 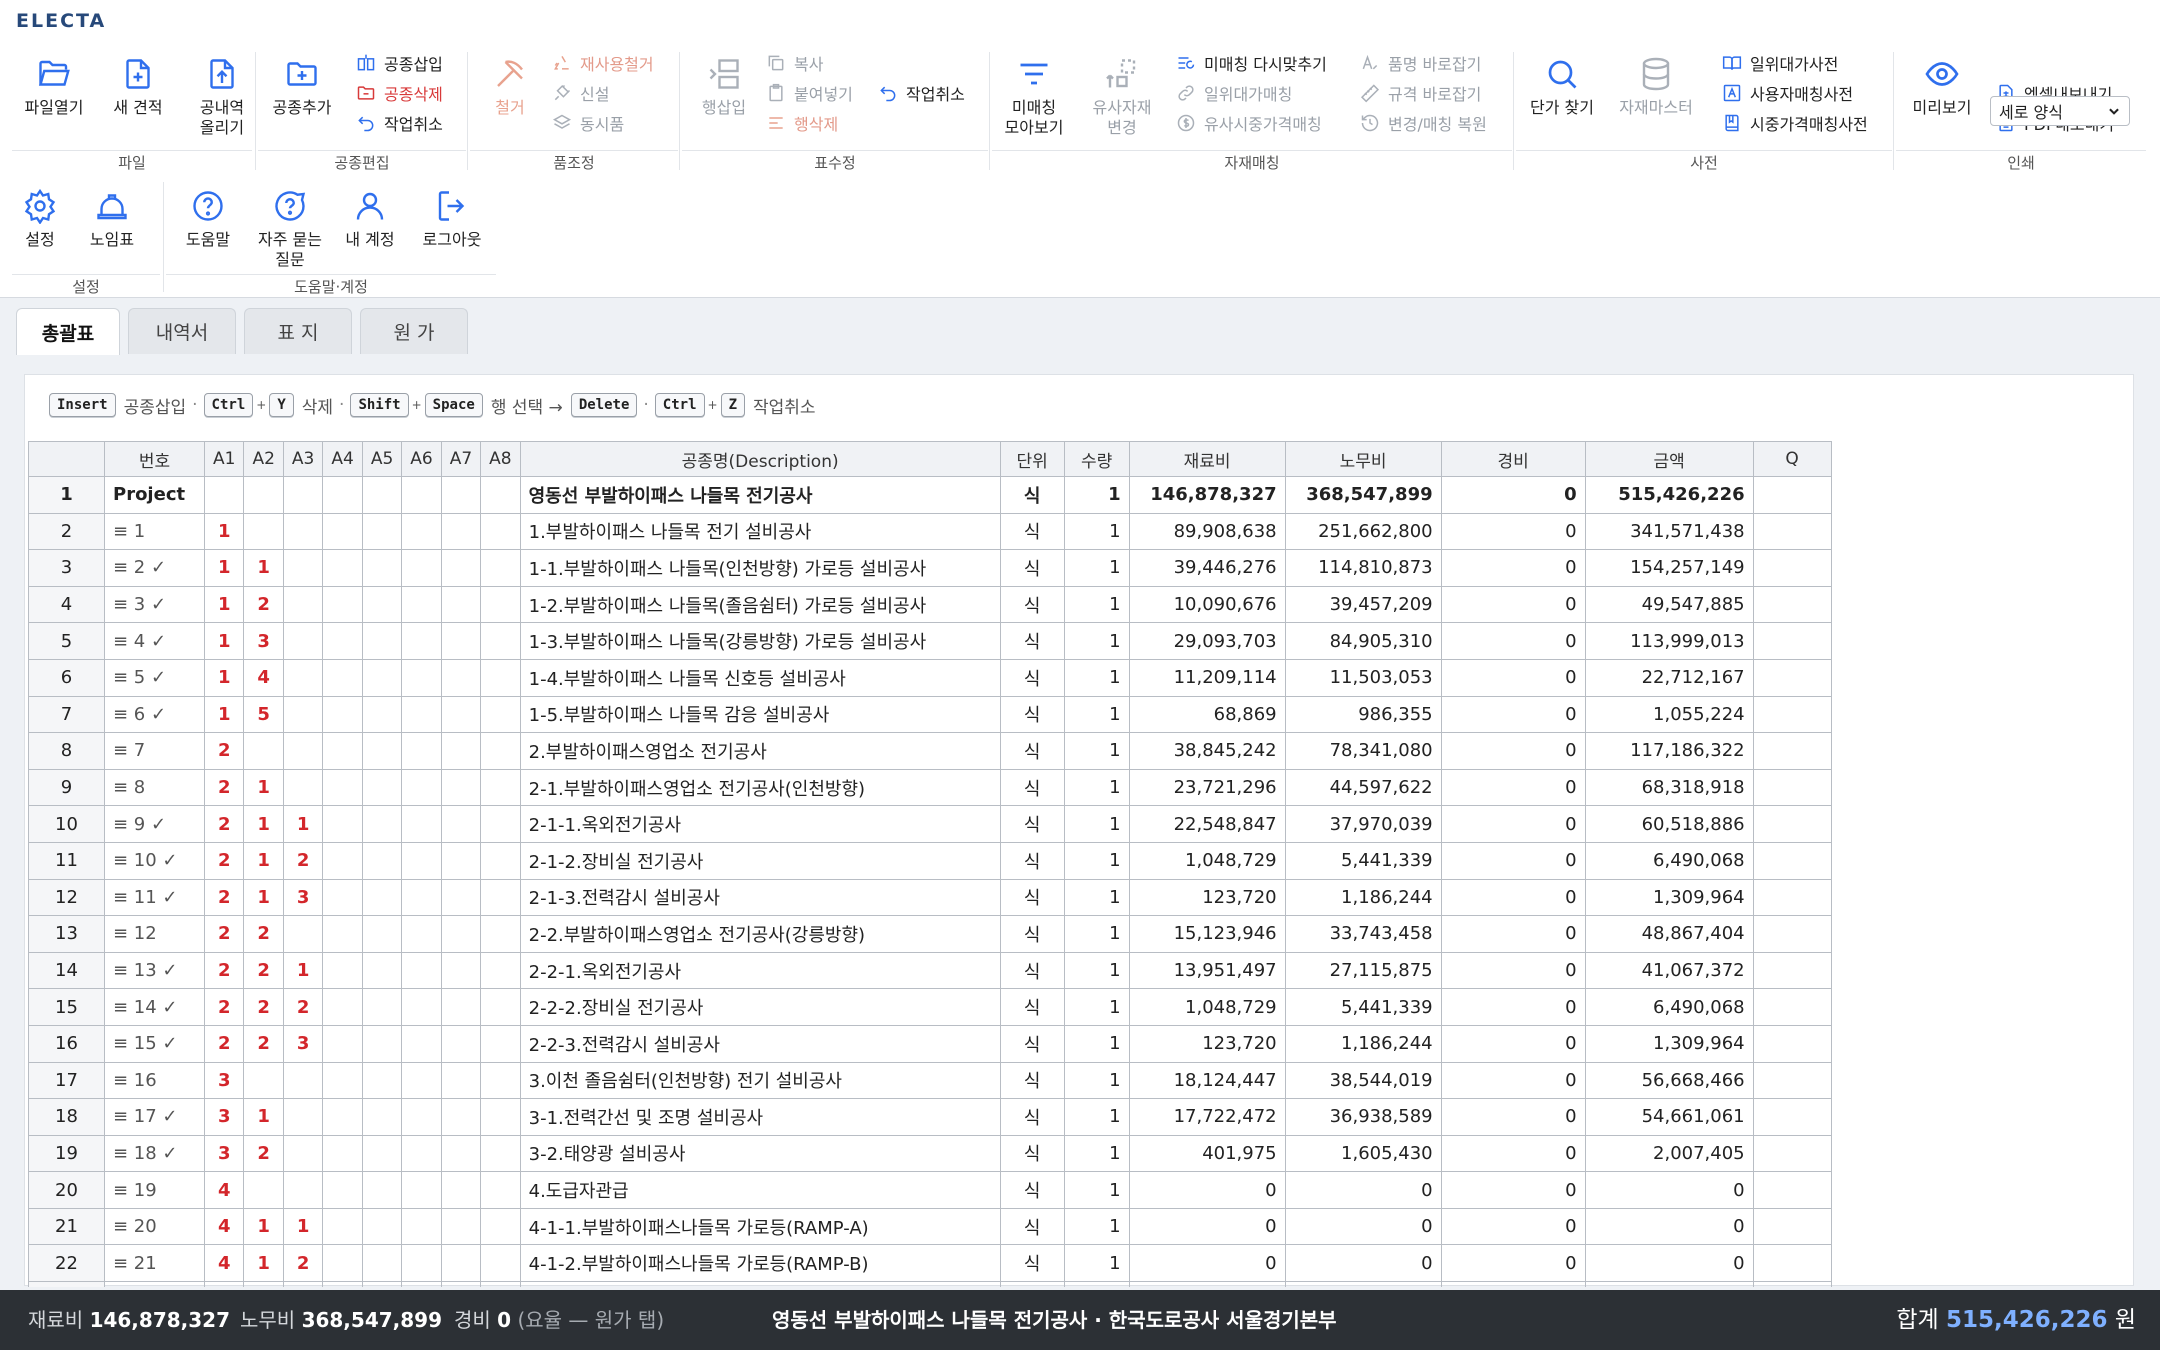 I want to click on amount-cell: 60,518,886, so click(x=1669, y=824).